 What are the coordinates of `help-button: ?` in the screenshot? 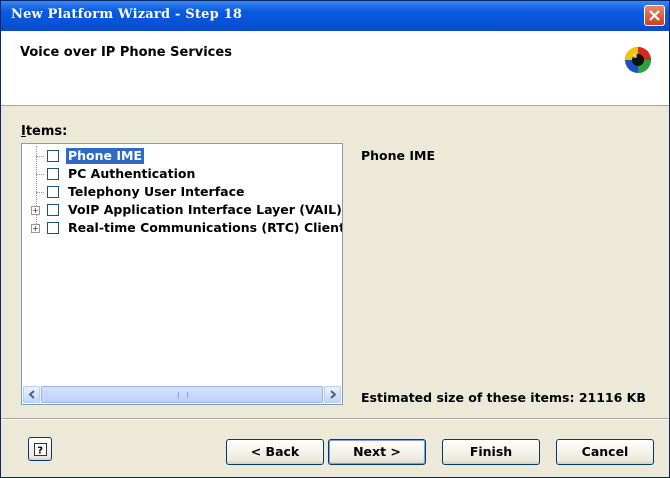 It's located at (40, 449).